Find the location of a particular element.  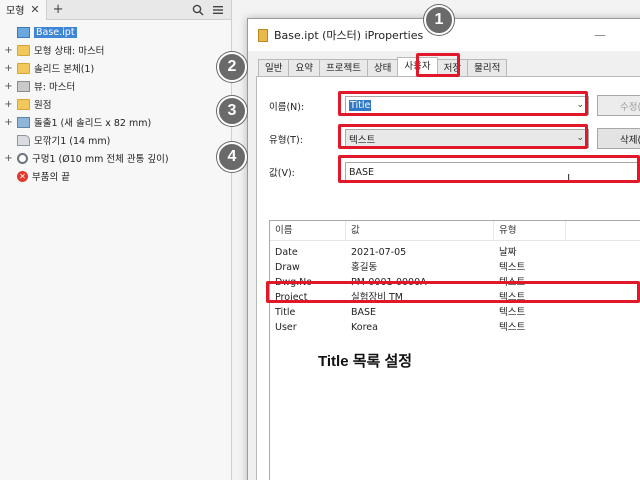

dialog-title: Base.ipt (마스터) iProperties is located at coordinates (349, 35).